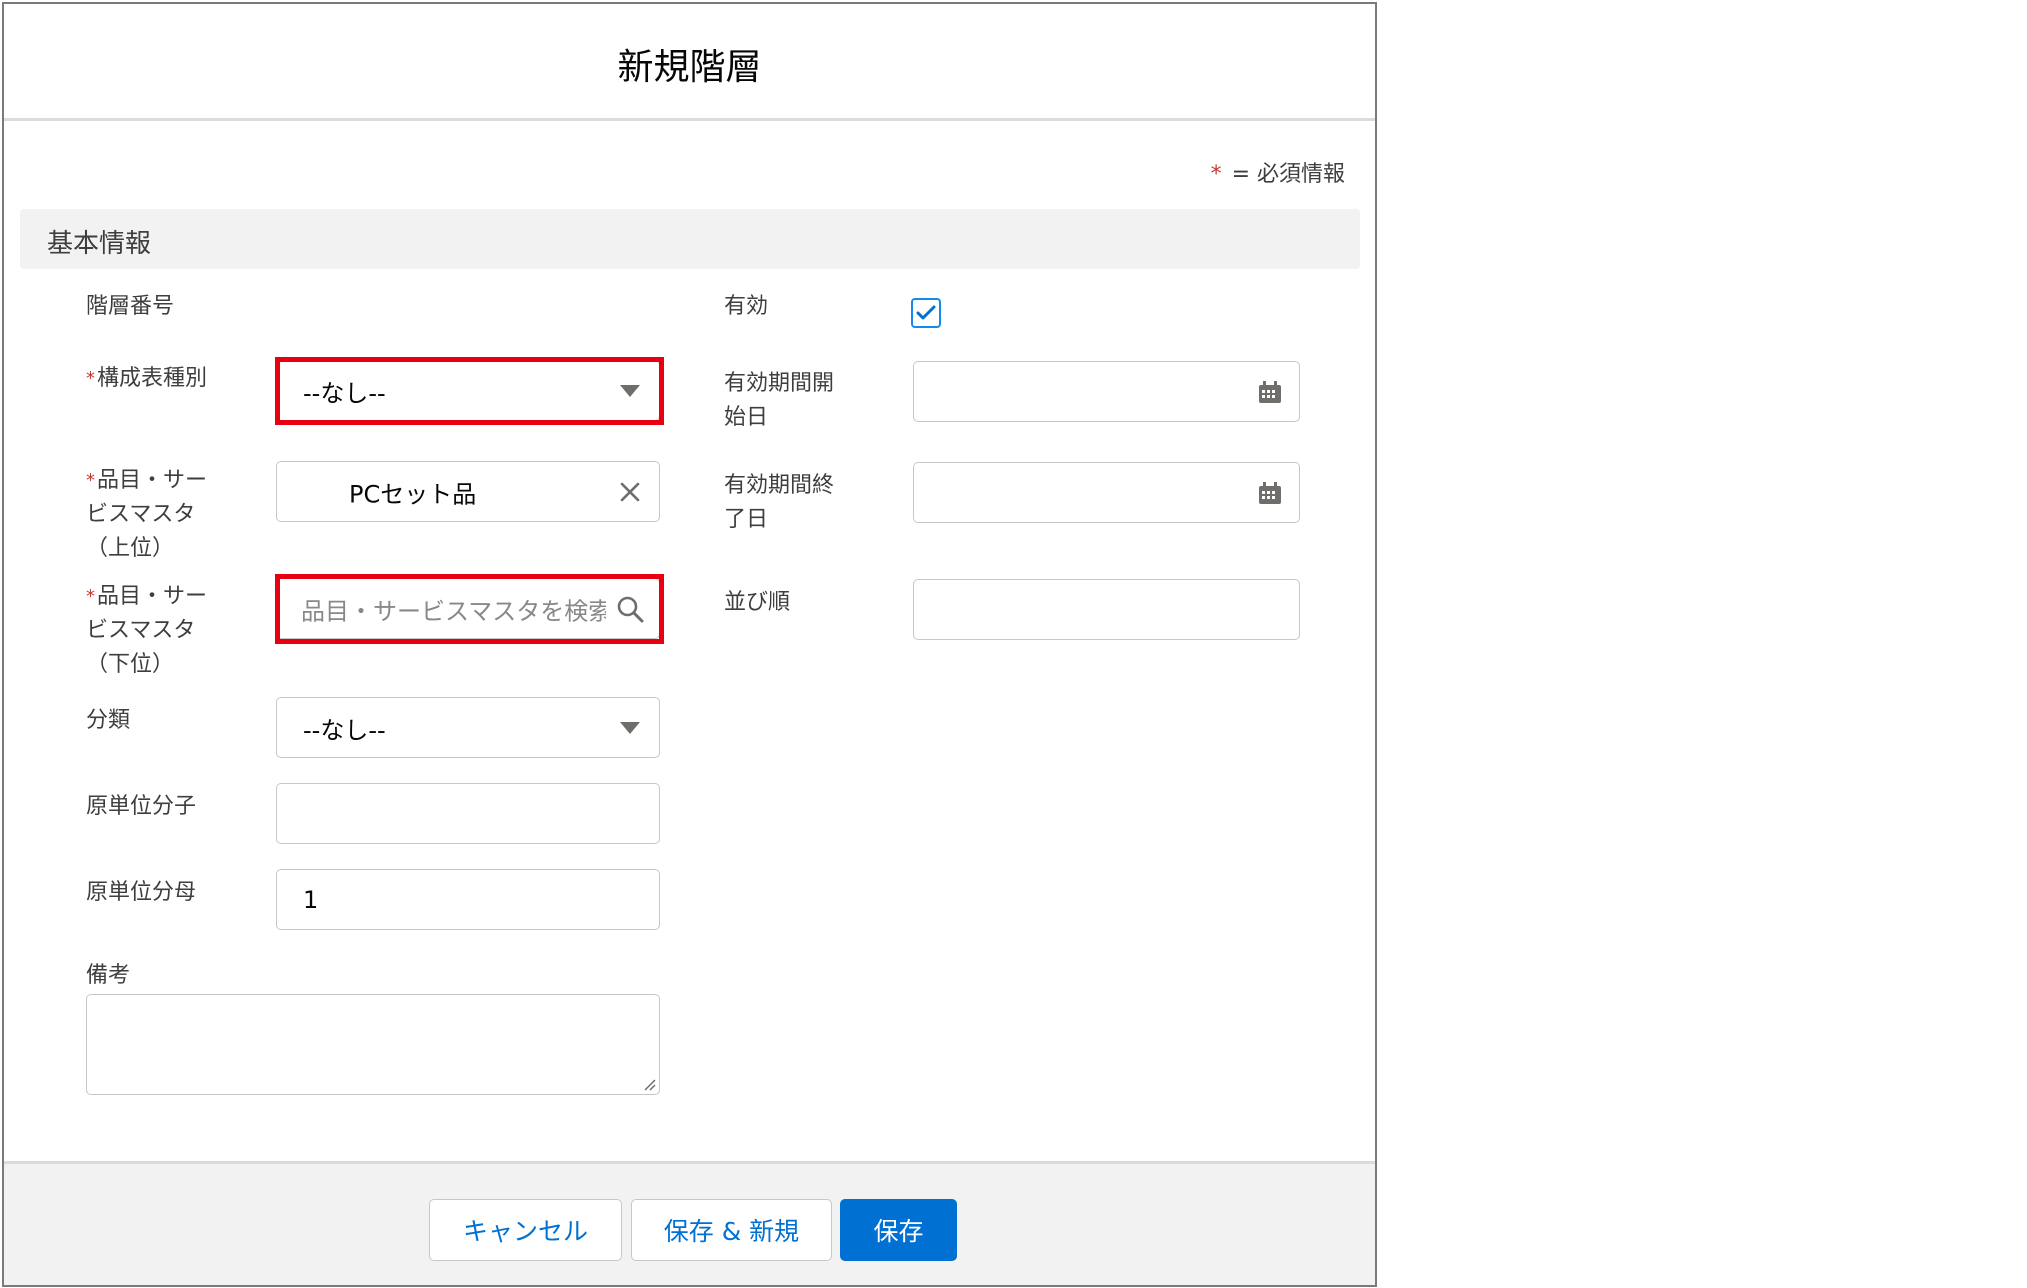  Describe the element at coordinates (141, 514) in the screenshot. I see `parent-item-label-line2: ビスマスタ` at that location.